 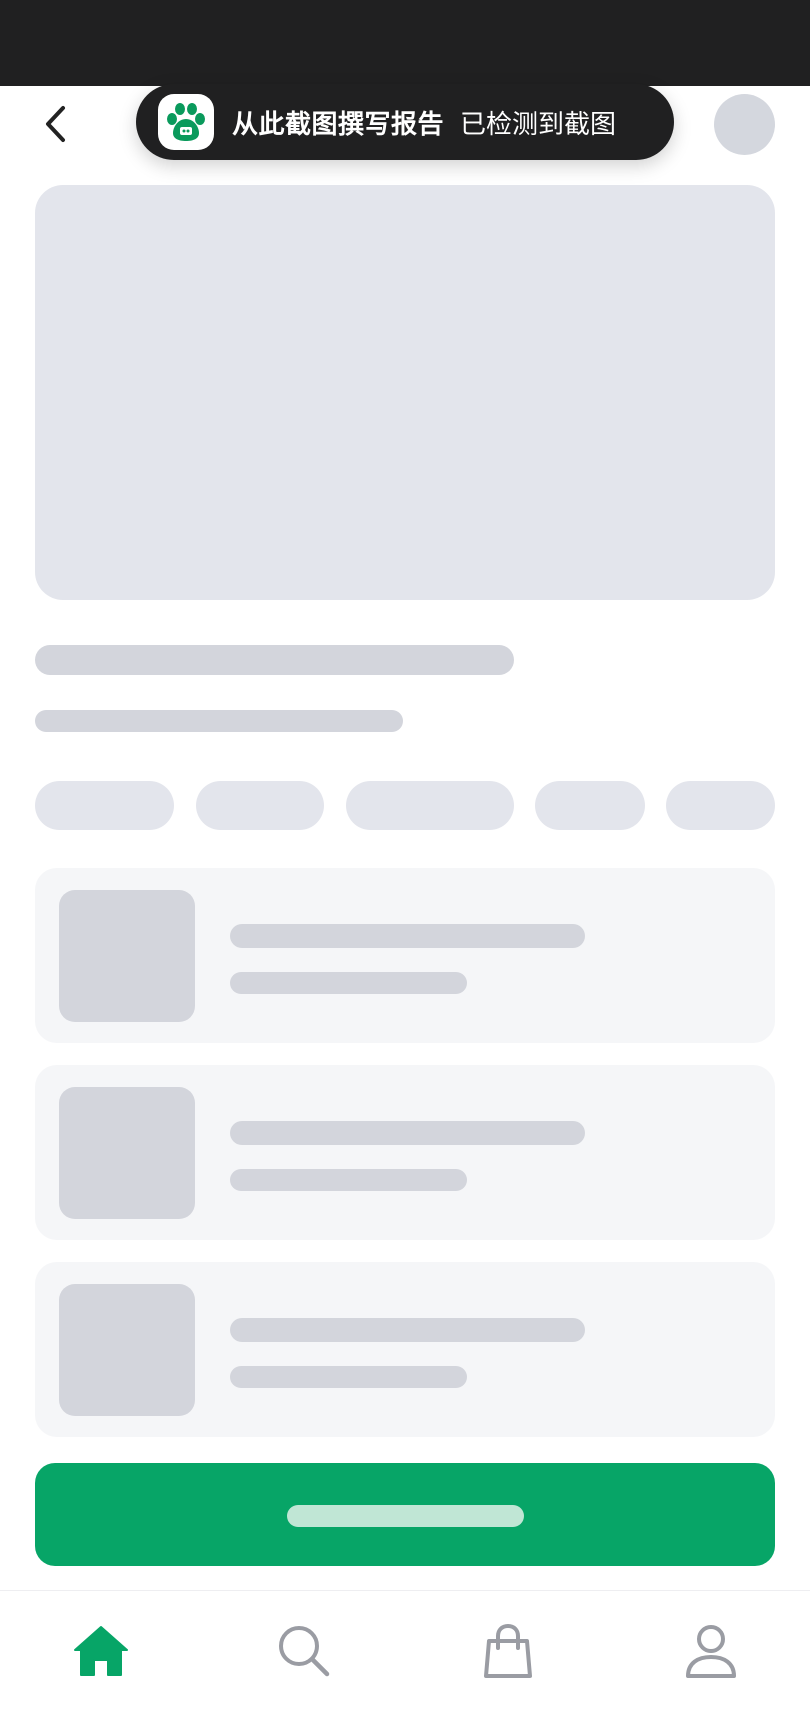 I want to click on toast-title: 从此截图撰写报告, so click(x=338, y=124).